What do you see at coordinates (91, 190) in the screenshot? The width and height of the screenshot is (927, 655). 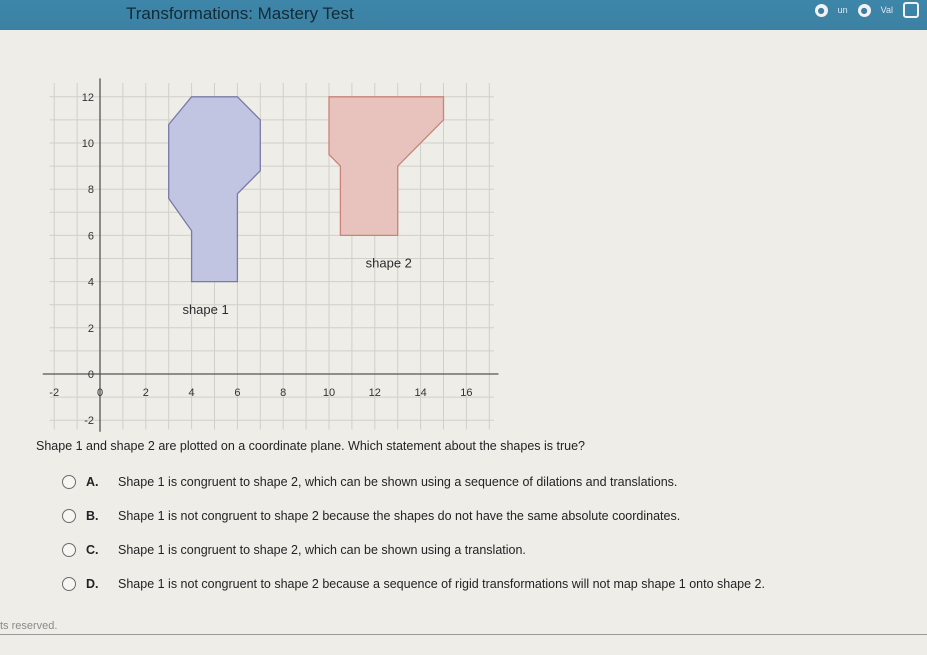 I see `y-tick-label: 8` at bounding box center [91, 190].